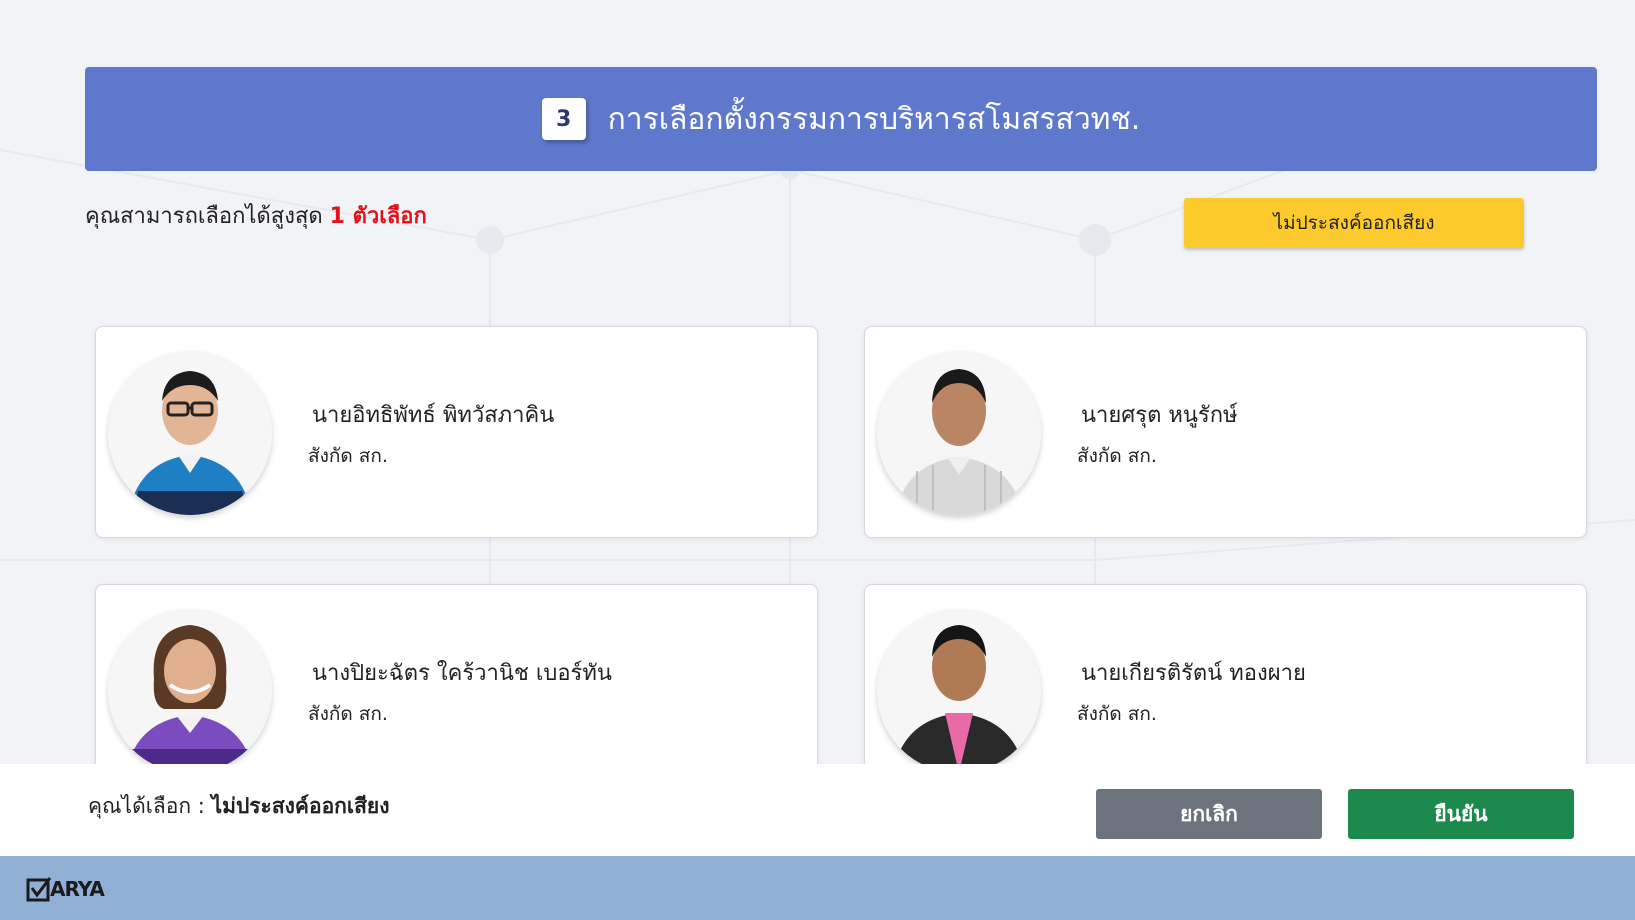  Describe the element at coordinates (1193, 673) in the screenshot. I see `candidate-name: นายเกียรติรัตน์ ทองผาย` at that location.